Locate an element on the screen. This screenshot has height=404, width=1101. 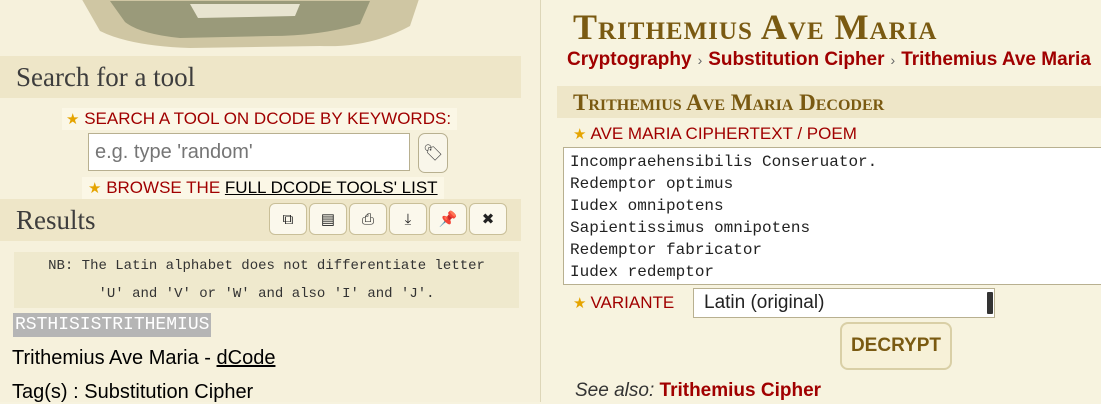
pin-button: 📌 is located at coordinates (448, 219).